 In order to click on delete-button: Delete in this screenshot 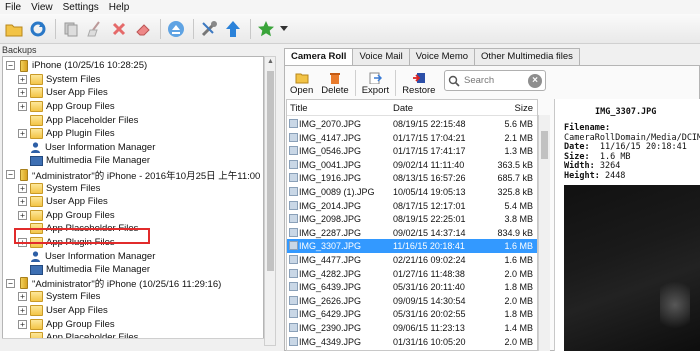, I will do `click(334, 84)`.